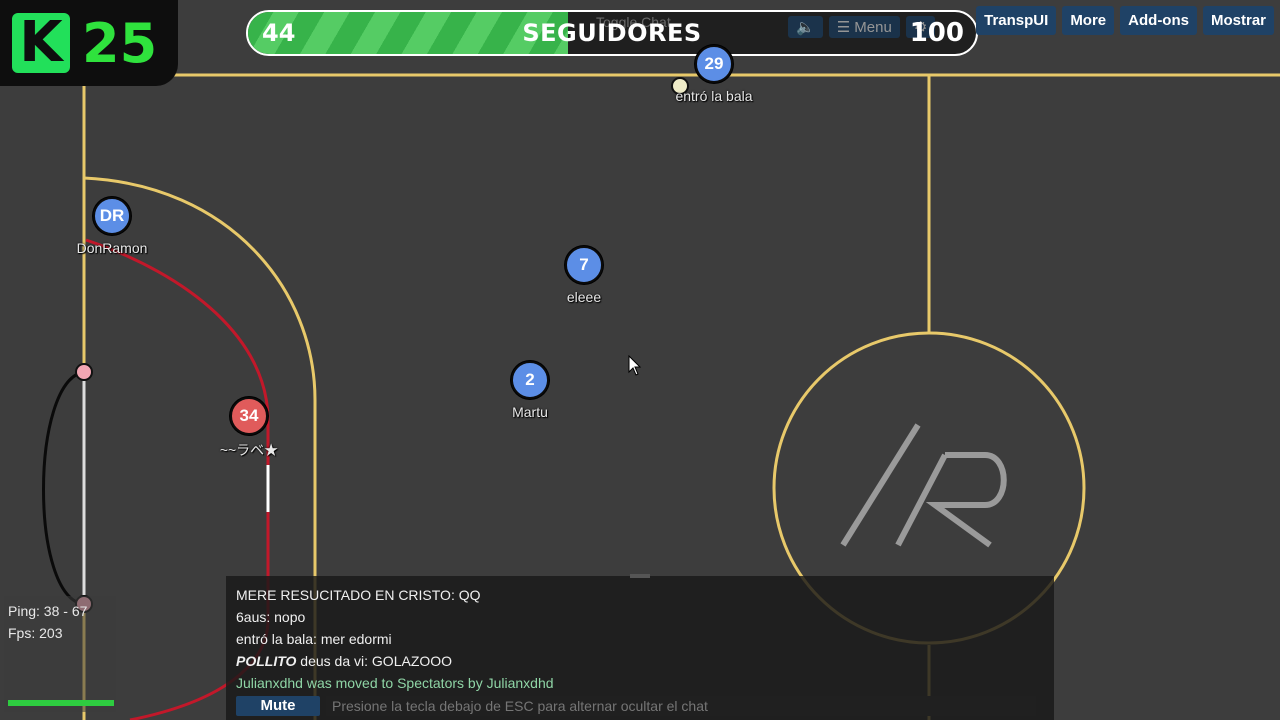  Describe the element at coordinates (530, 412) in the screenshot. I see `player-name: Martu` at that location.